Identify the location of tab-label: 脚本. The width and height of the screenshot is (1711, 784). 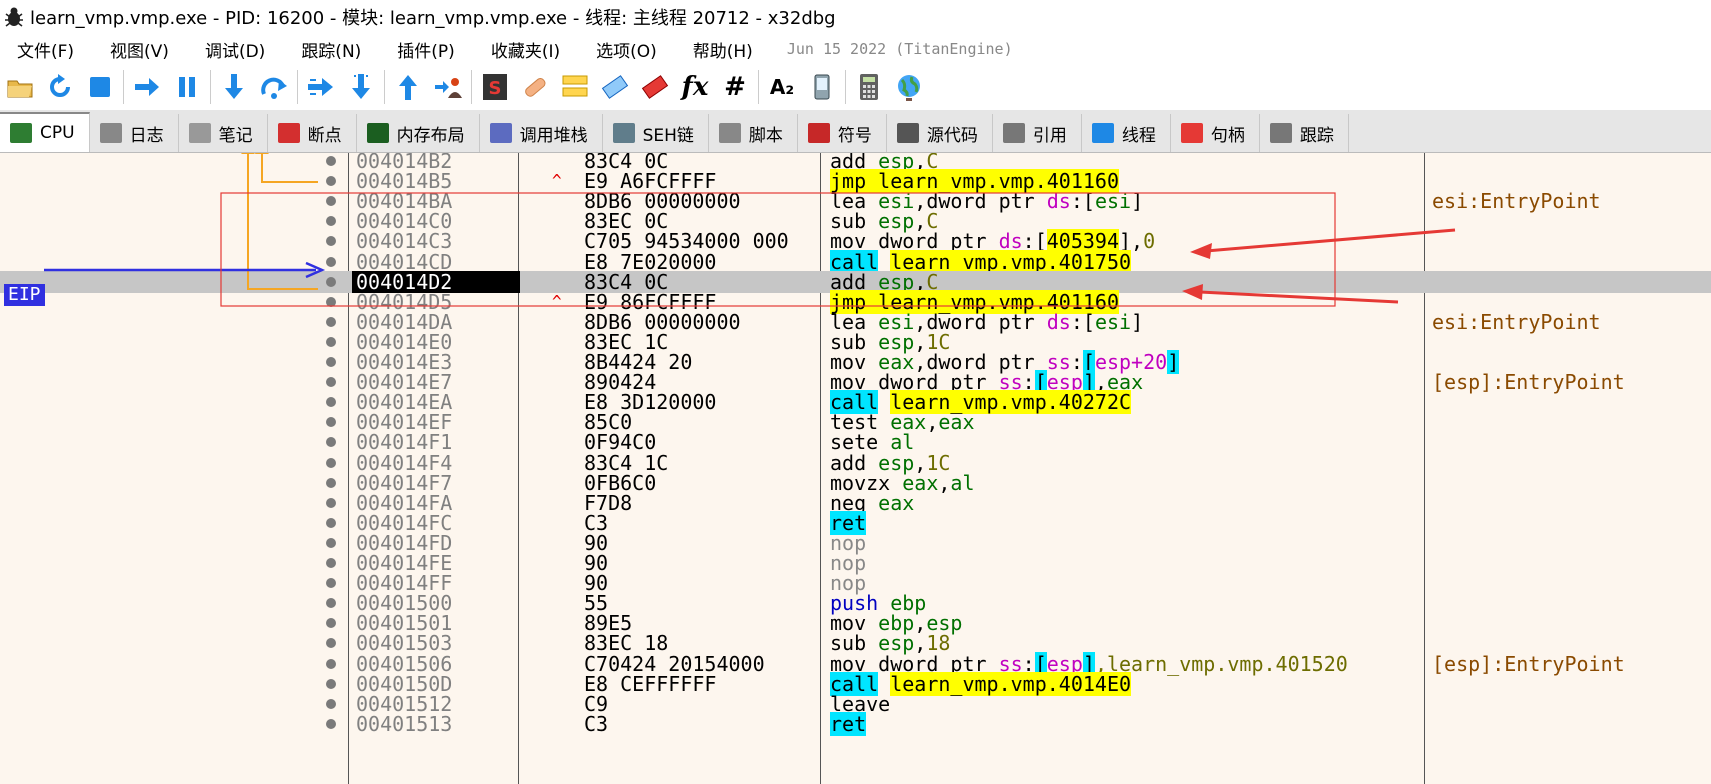
(765, 135).